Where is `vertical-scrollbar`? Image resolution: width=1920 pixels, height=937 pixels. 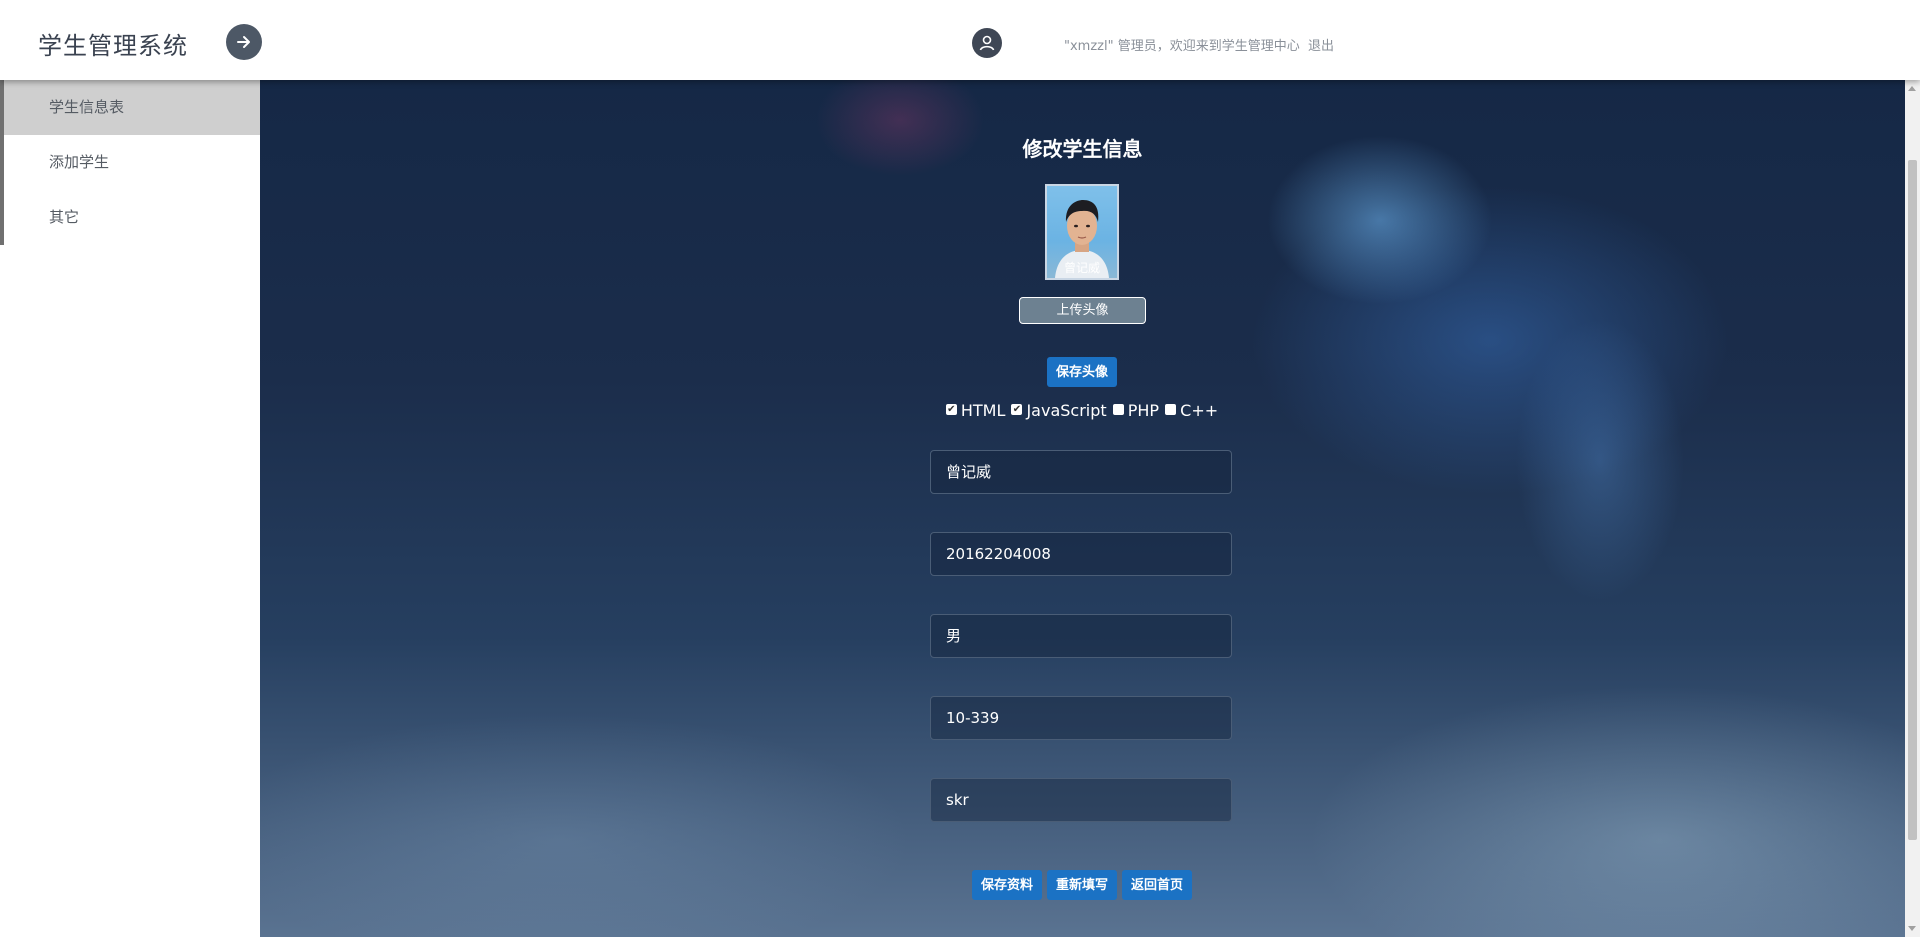
vertical-scrollbar is located at coordinates (1912, 508).